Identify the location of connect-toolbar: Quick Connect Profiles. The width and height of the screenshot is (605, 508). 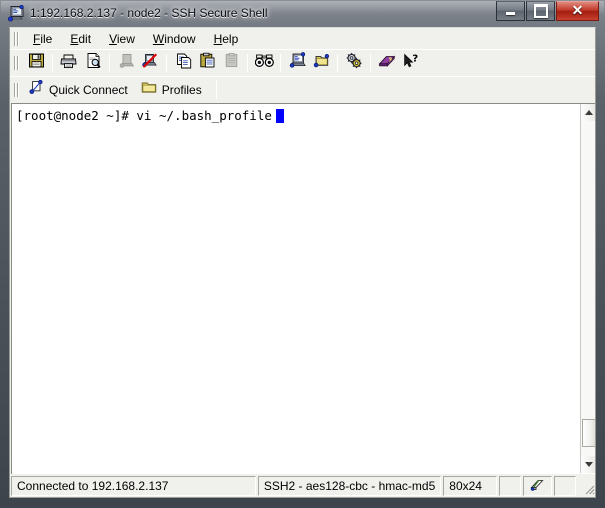
(302, 89).